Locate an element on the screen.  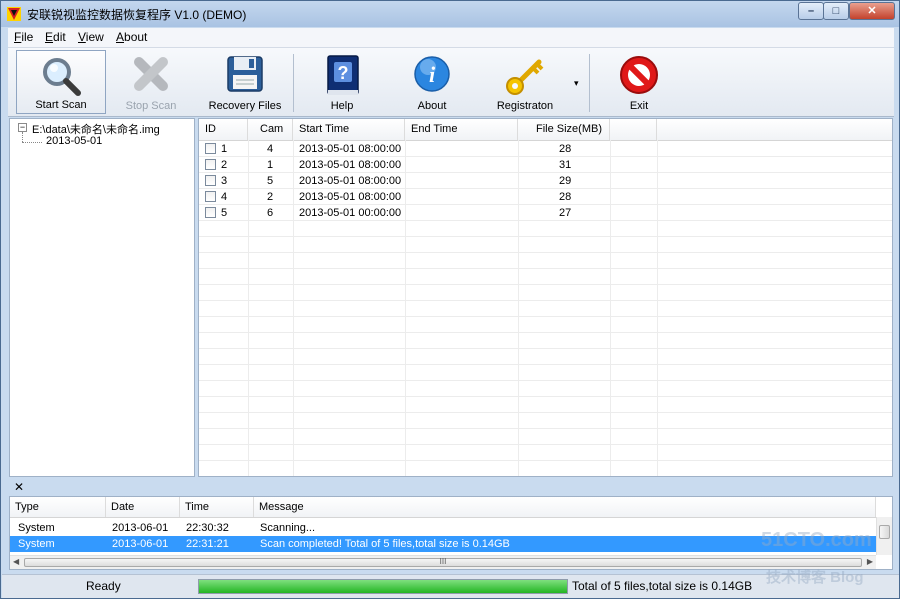
help-book-icon: ? is located at coordinates (343, 75).